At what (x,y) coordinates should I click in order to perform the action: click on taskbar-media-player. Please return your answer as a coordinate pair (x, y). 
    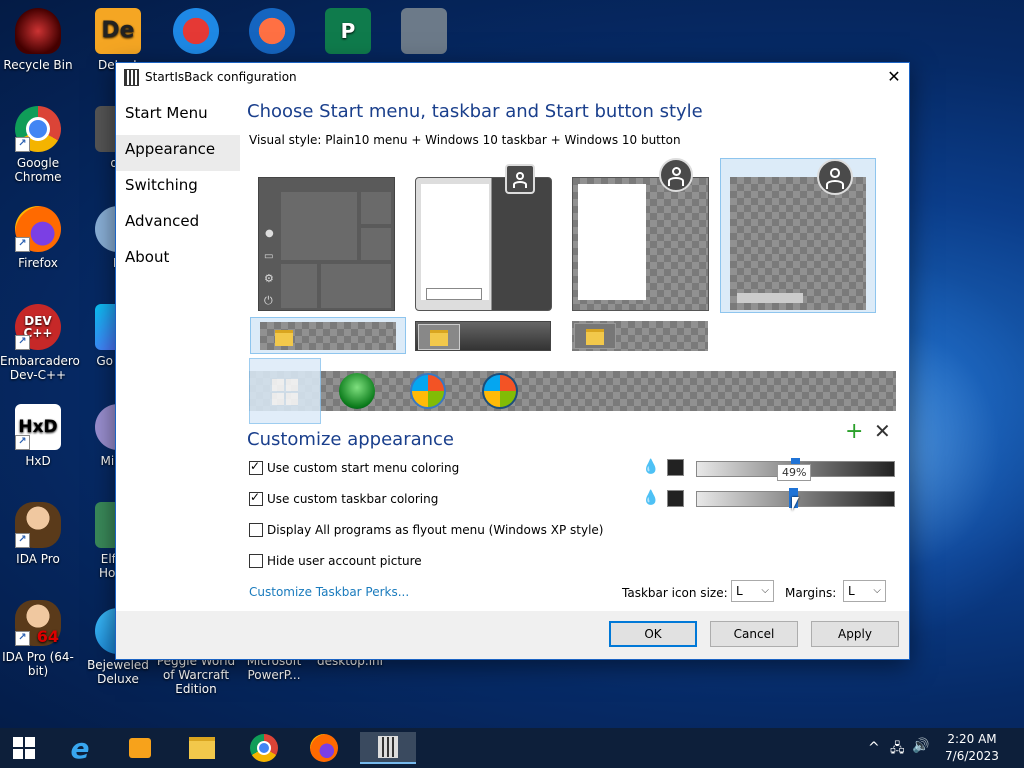
    Looking at the image, I should click on (140, 748).